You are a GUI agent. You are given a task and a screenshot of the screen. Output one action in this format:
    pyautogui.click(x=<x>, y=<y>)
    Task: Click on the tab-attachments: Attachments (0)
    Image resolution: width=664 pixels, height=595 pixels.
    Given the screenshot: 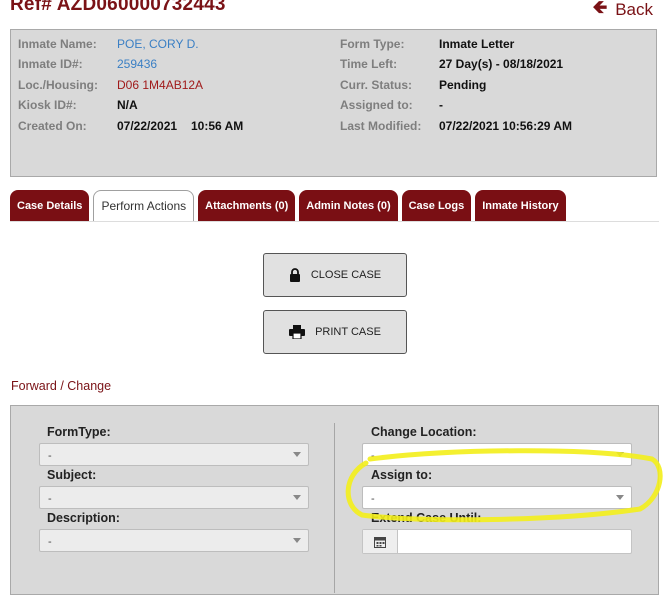 What is the action you would take?
    pyautogui.click(x=247, y=205)
    